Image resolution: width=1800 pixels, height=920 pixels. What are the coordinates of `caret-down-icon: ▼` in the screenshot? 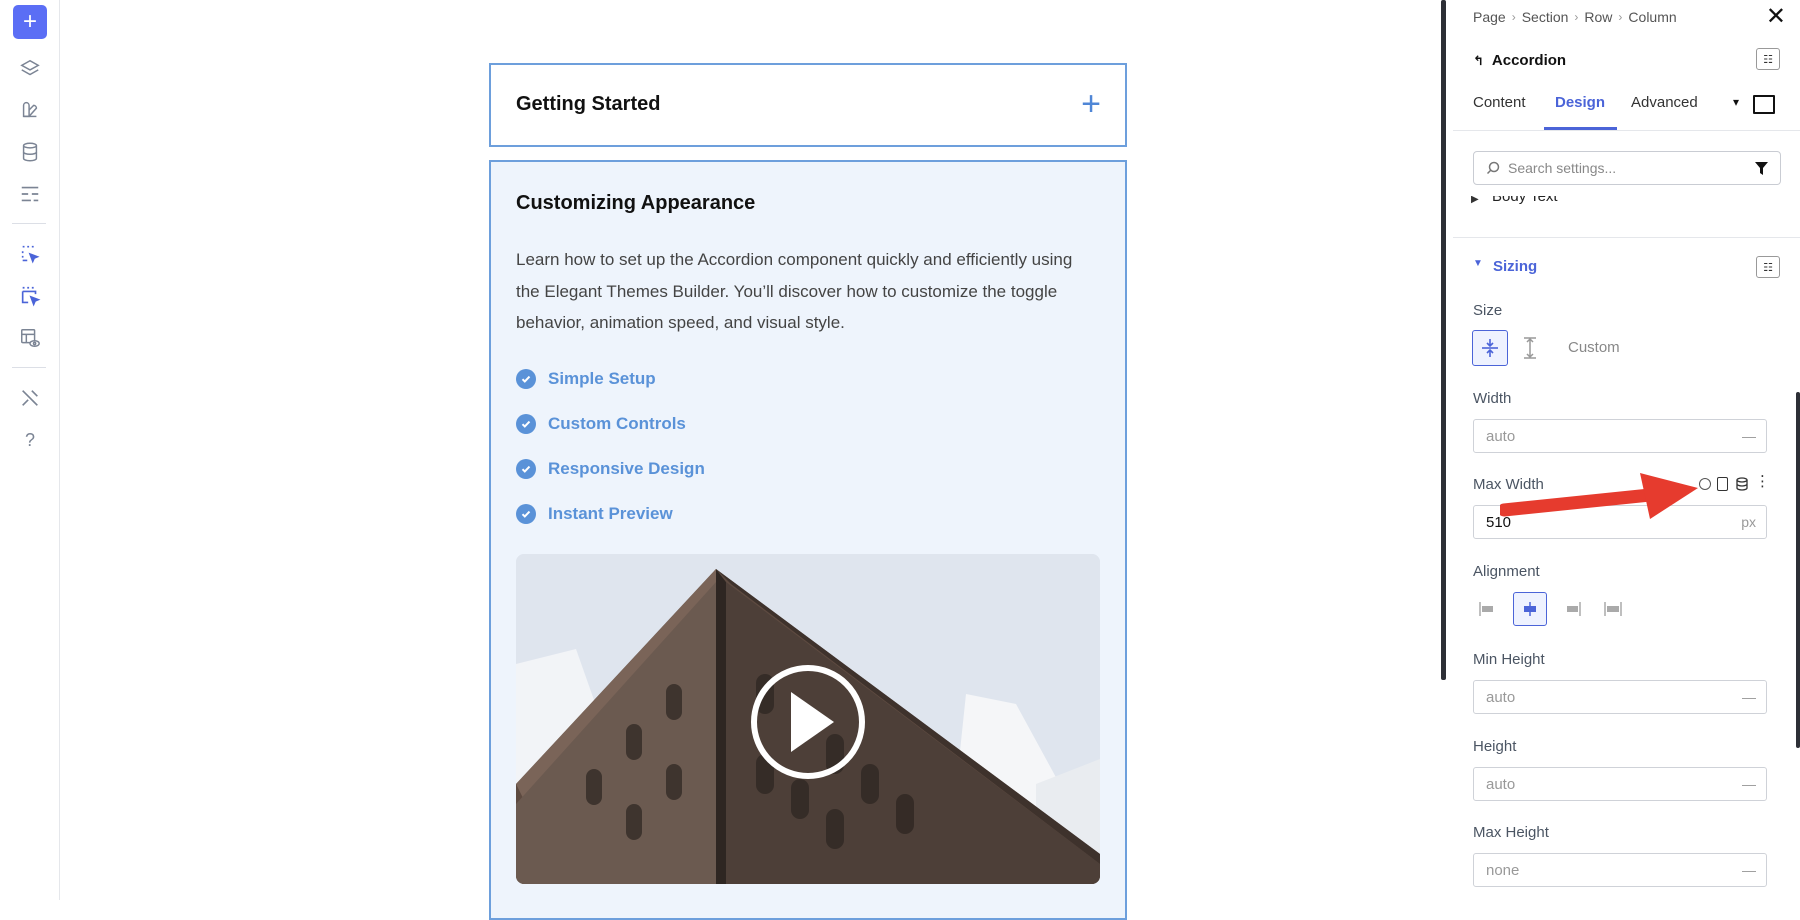 It's located at (1478, 263).